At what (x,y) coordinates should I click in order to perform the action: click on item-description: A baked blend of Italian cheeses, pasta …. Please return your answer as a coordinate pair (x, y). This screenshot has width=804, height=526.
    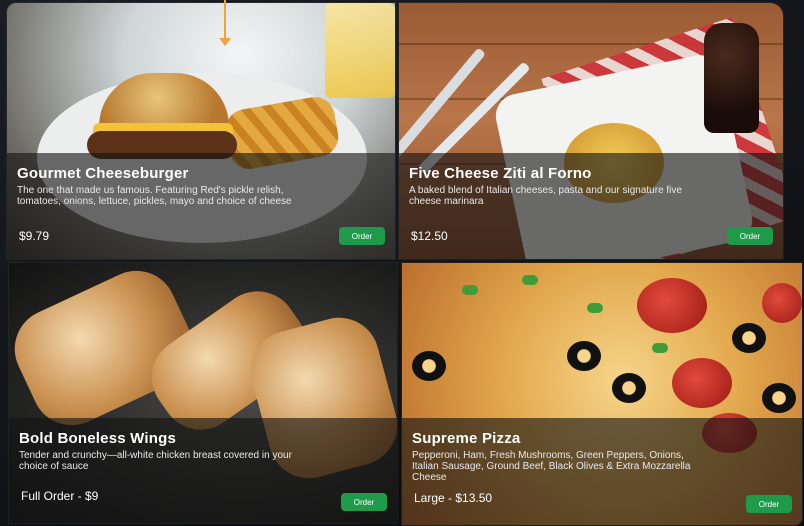
    Looking at the image, I should click on (545, 196).